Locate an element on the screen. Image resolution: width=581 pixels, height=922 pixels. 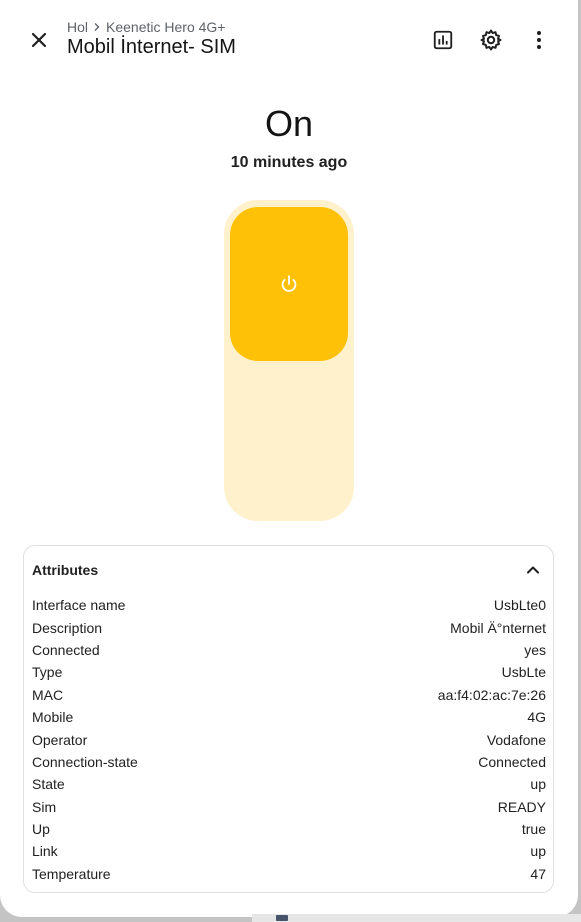
close-icon is located at coordinates (39, 40).